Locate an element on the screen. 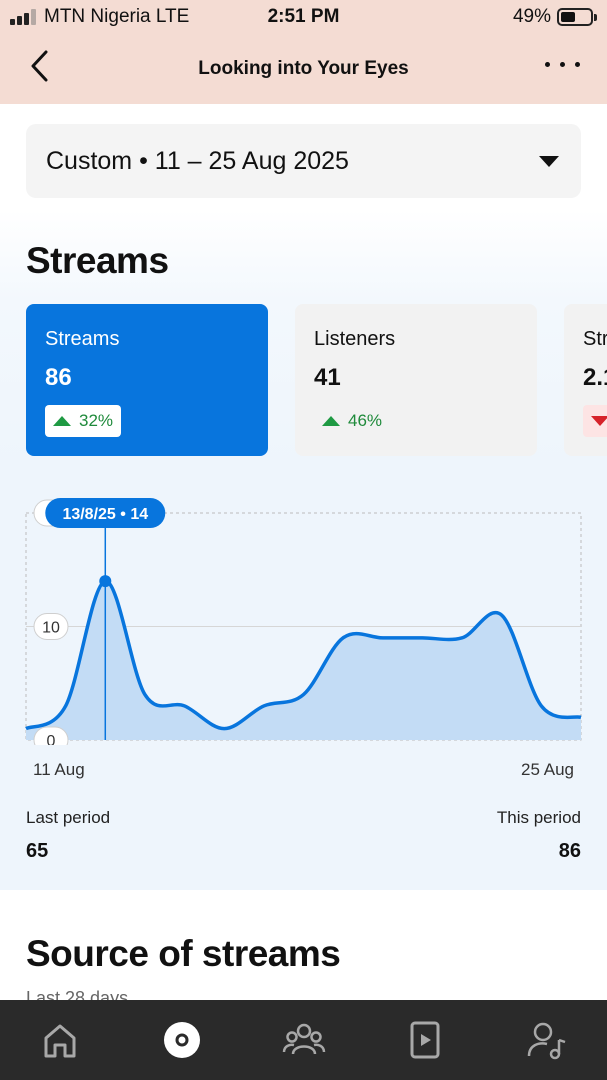 The image size is (607, 1080). data-point-23-aug is located at coordinates (502, 615).